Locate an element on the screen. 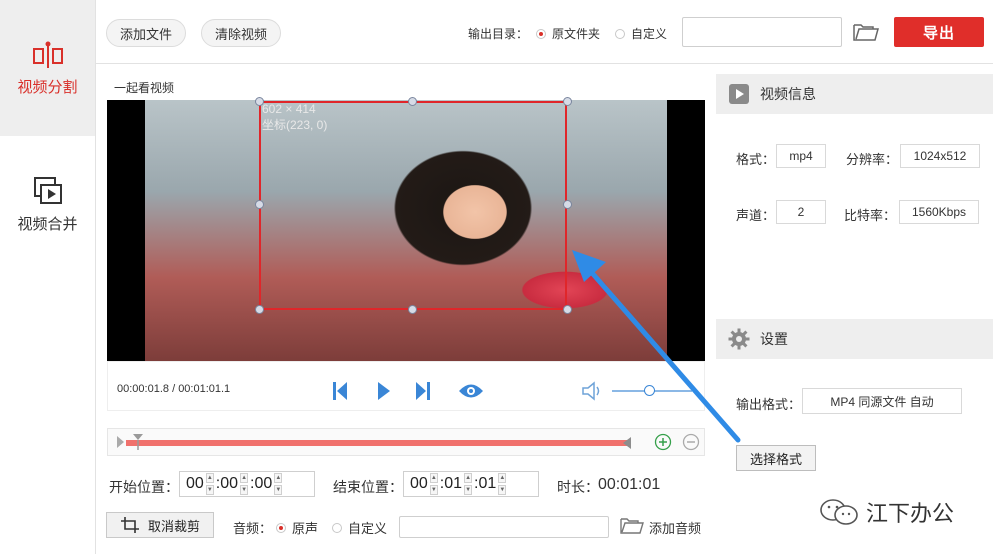 The image size is (993, 554). crop-handle-top-right is located at coordinates (567, 101).